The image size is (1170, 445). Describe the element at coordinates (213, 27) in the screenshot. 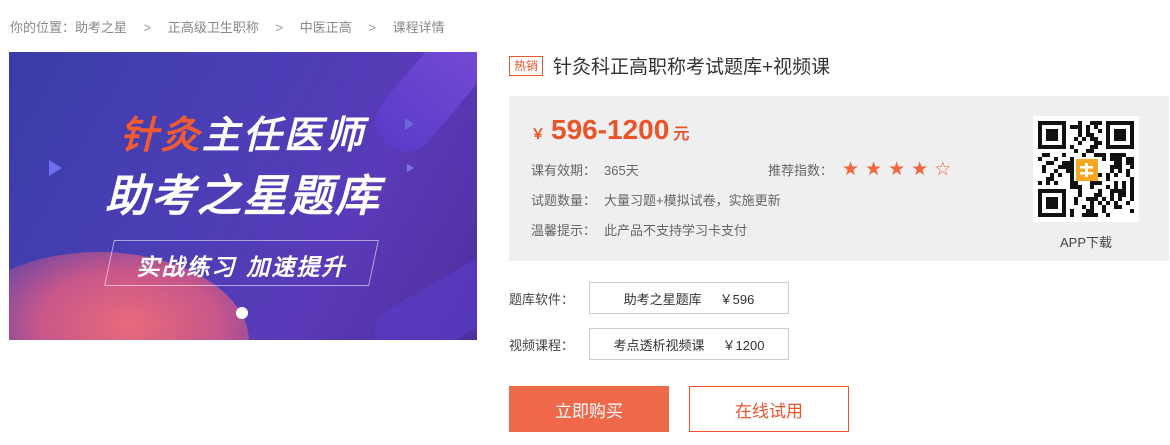

I see `breadcrumb-item-category: 正高级卫生职称` at that location.